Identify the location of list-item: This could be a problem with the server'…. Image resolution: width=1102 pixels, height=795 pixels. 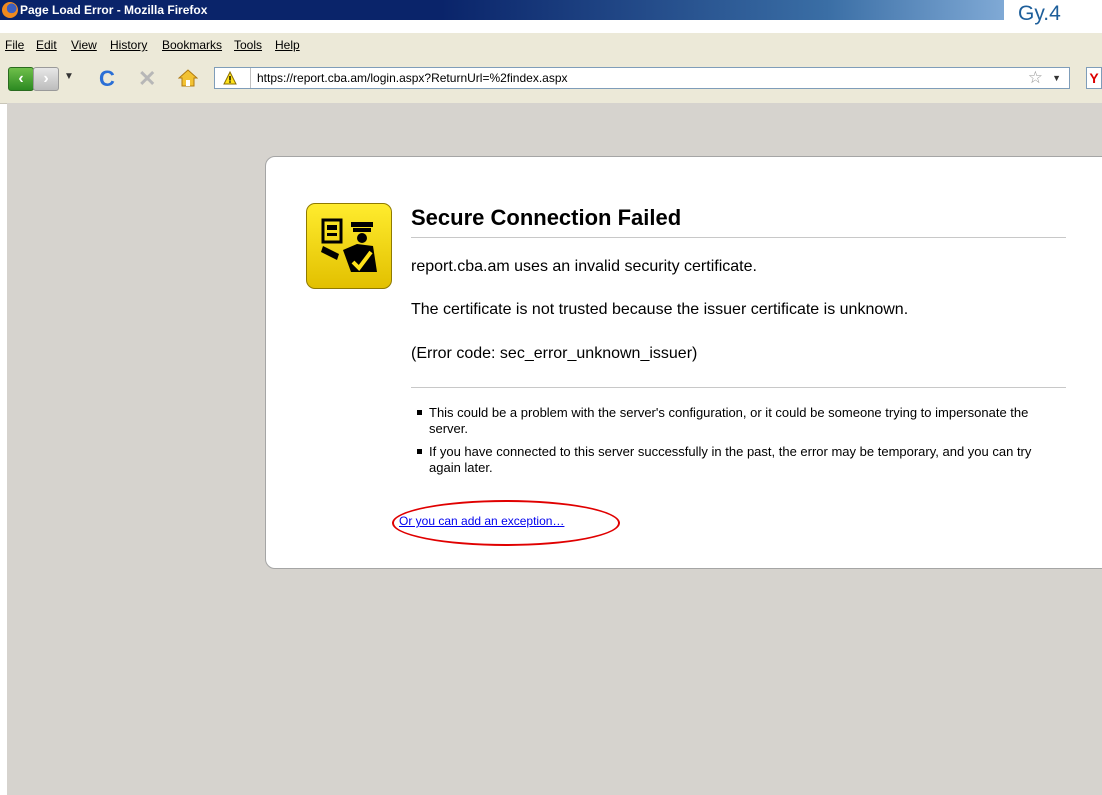
(731, 421).